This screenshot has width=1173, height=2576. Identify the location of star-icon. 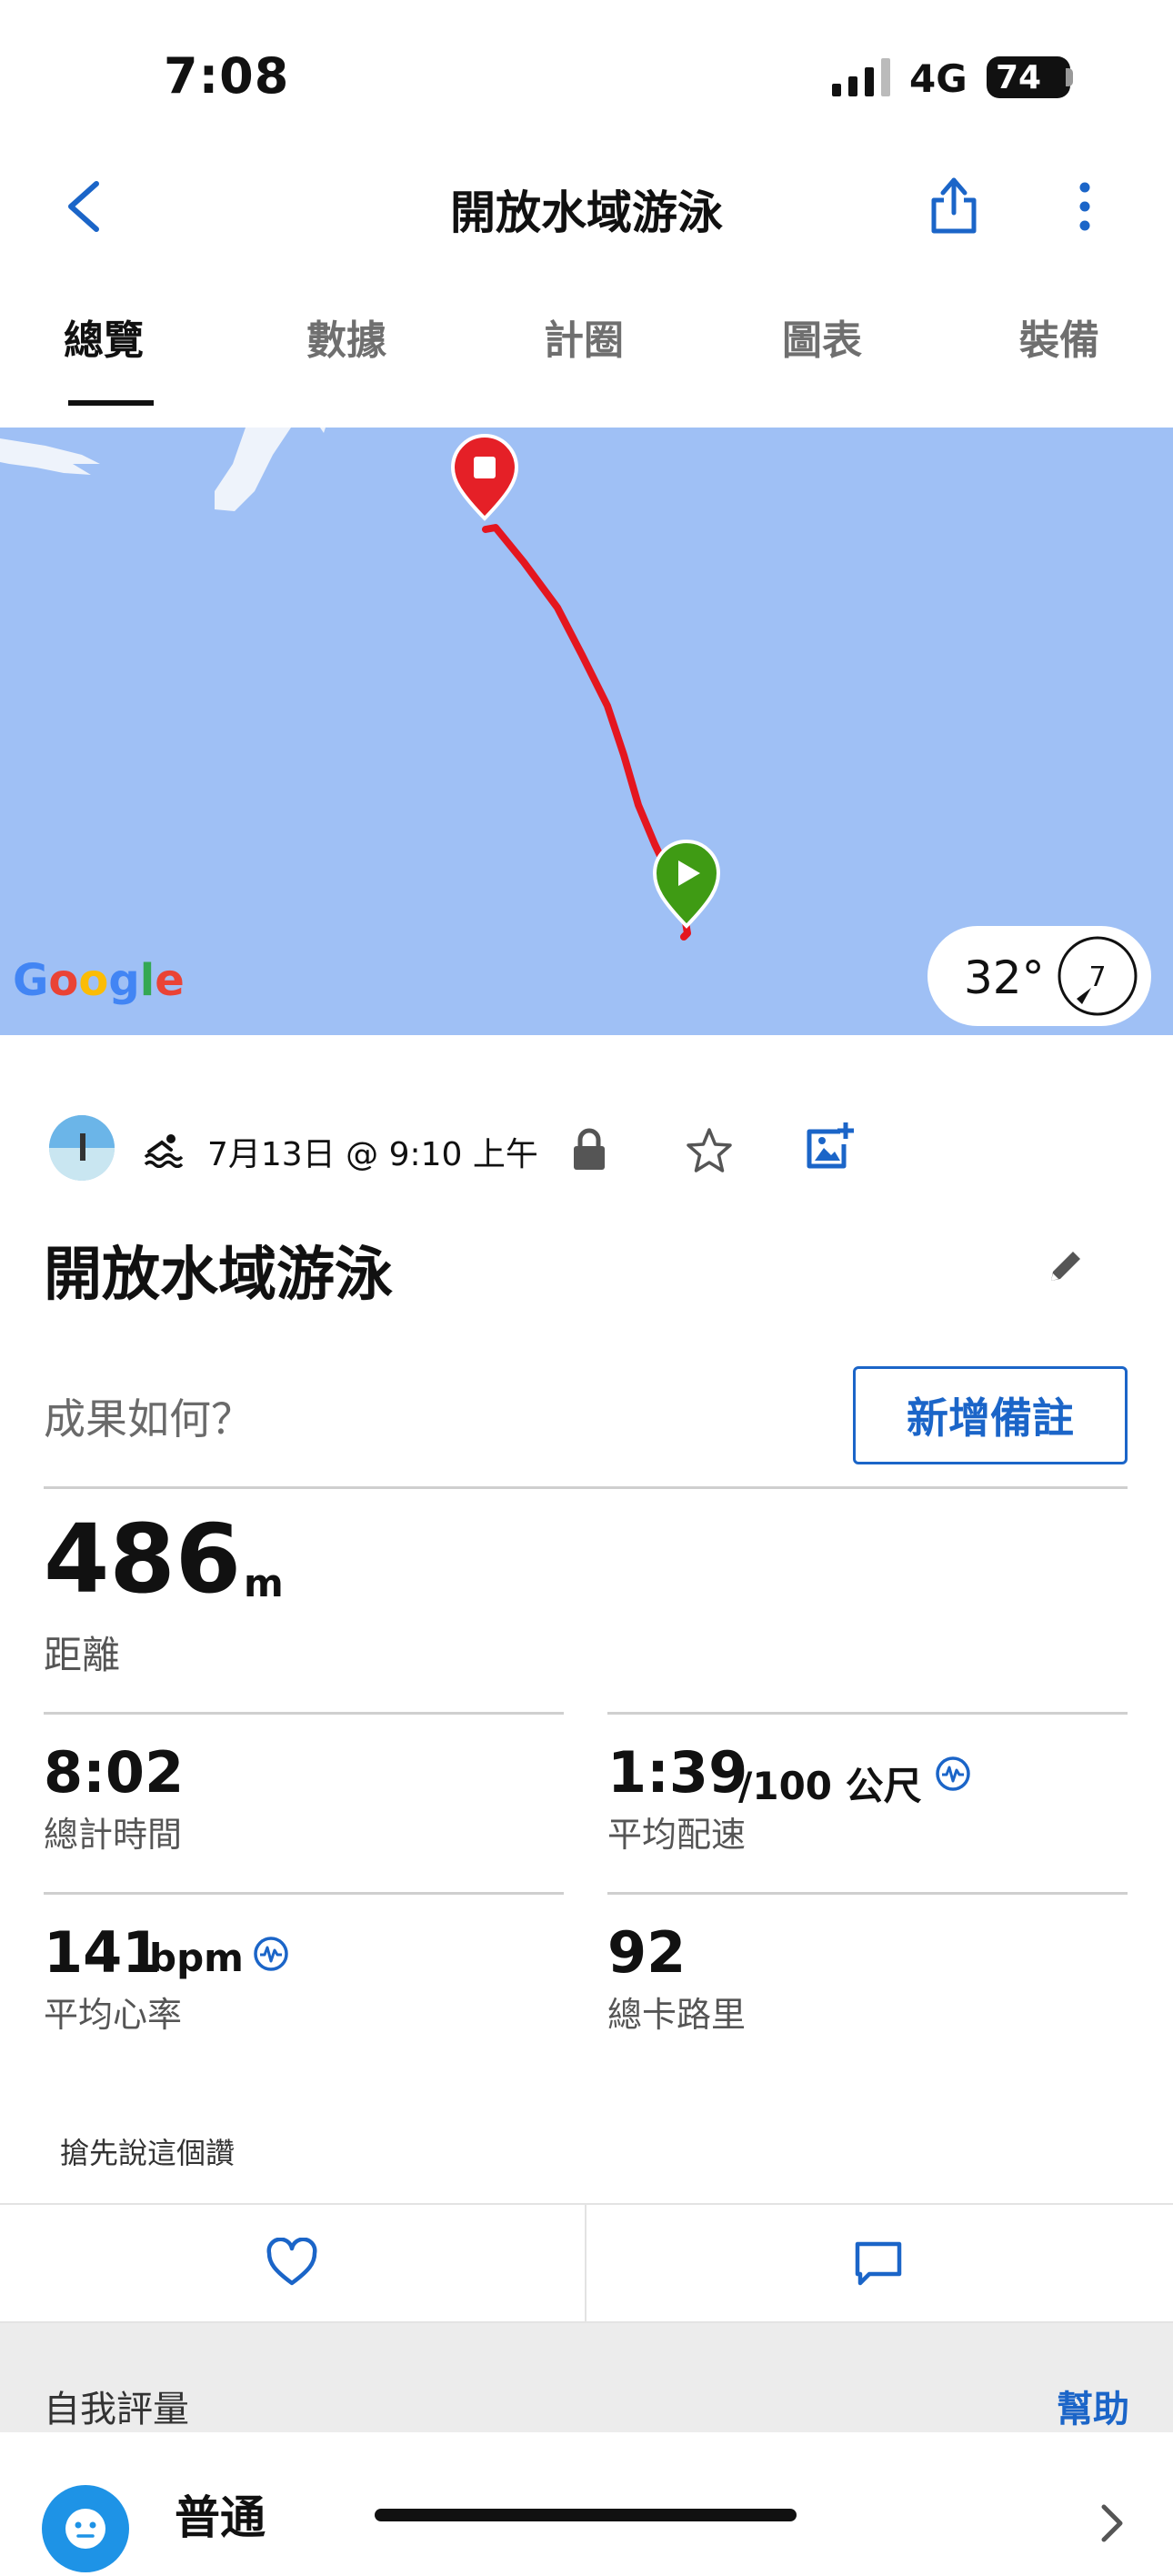
(709, 1150).